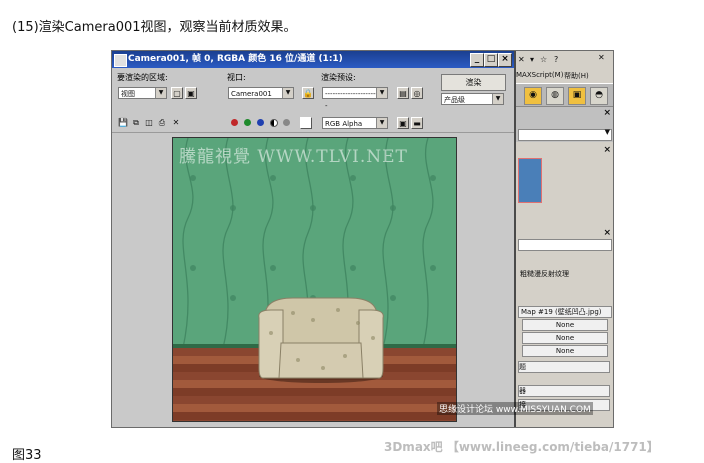 This screenshot has width=704, height=463. I want to click on diffuse-roughness-label: 粗糙漫反射纹理, so click(544, 274).